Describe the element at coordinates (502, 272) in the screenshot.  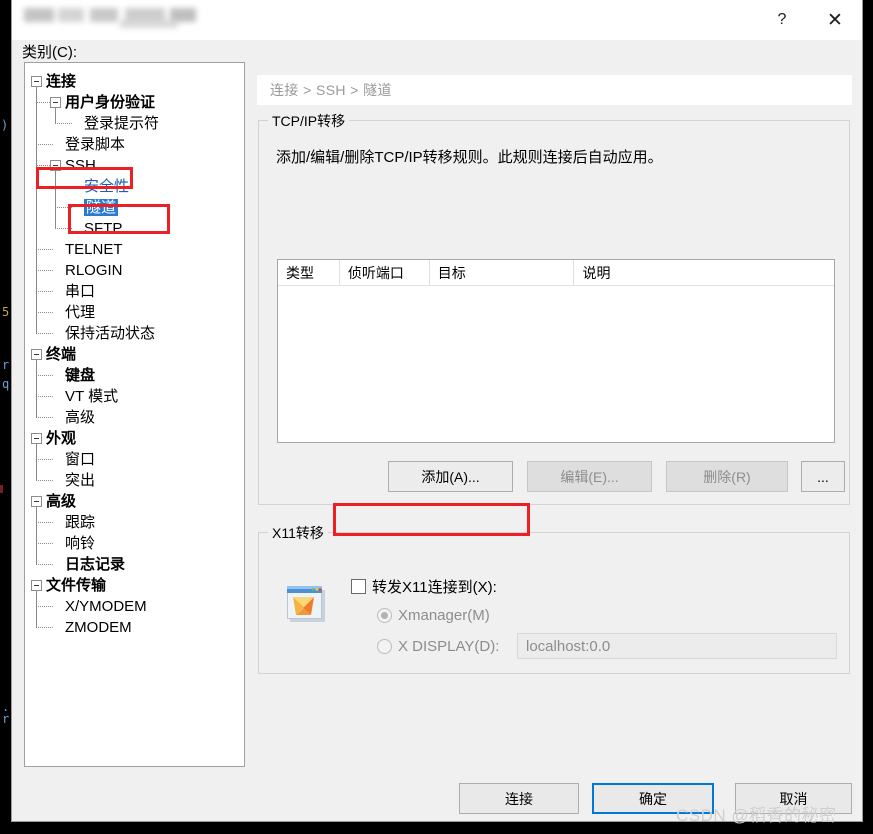
I see `column-header-destination: 目标` at that location.